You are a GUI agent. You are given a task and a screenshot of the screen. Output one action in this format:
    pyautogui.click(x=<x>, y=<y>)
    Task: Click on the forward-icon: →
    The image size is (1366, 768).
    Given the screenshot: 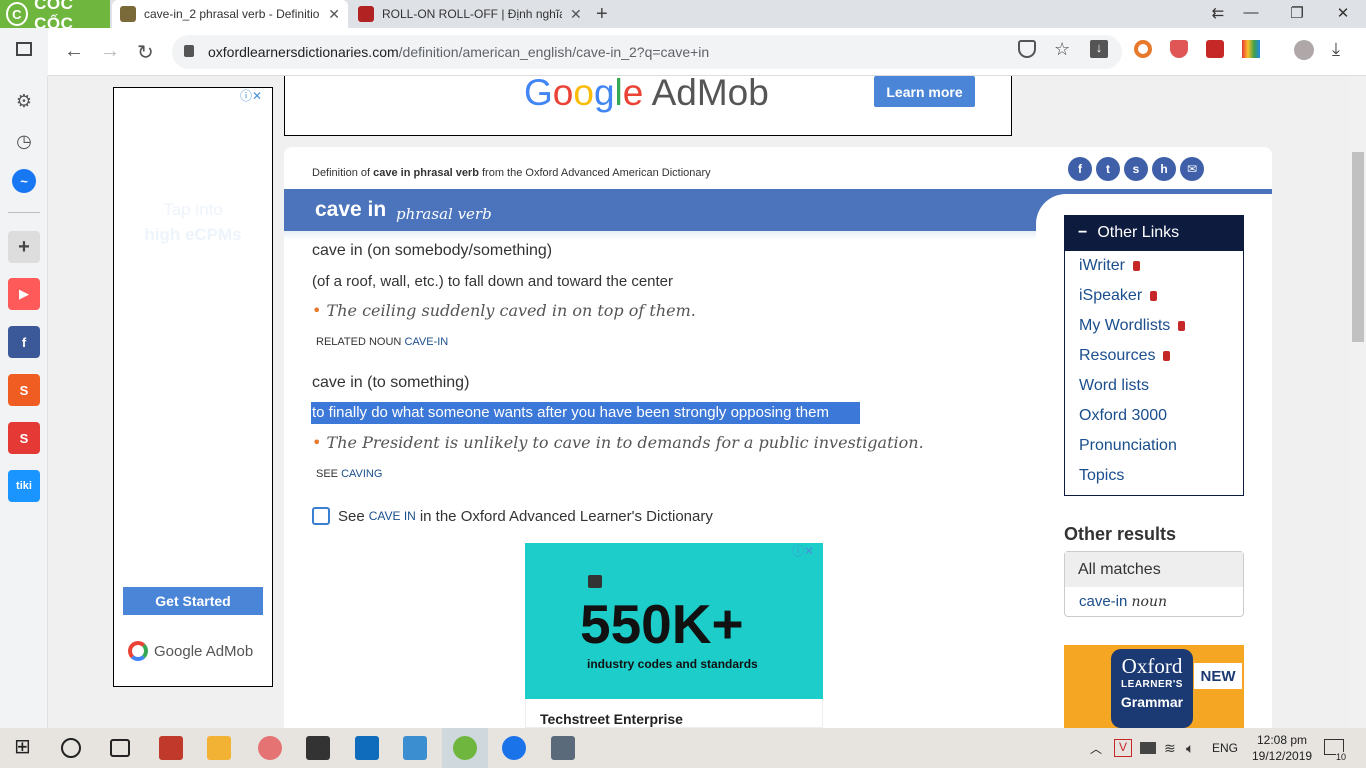 What is the action you would take?
    pyautogui.click(x=110, y=51)
    